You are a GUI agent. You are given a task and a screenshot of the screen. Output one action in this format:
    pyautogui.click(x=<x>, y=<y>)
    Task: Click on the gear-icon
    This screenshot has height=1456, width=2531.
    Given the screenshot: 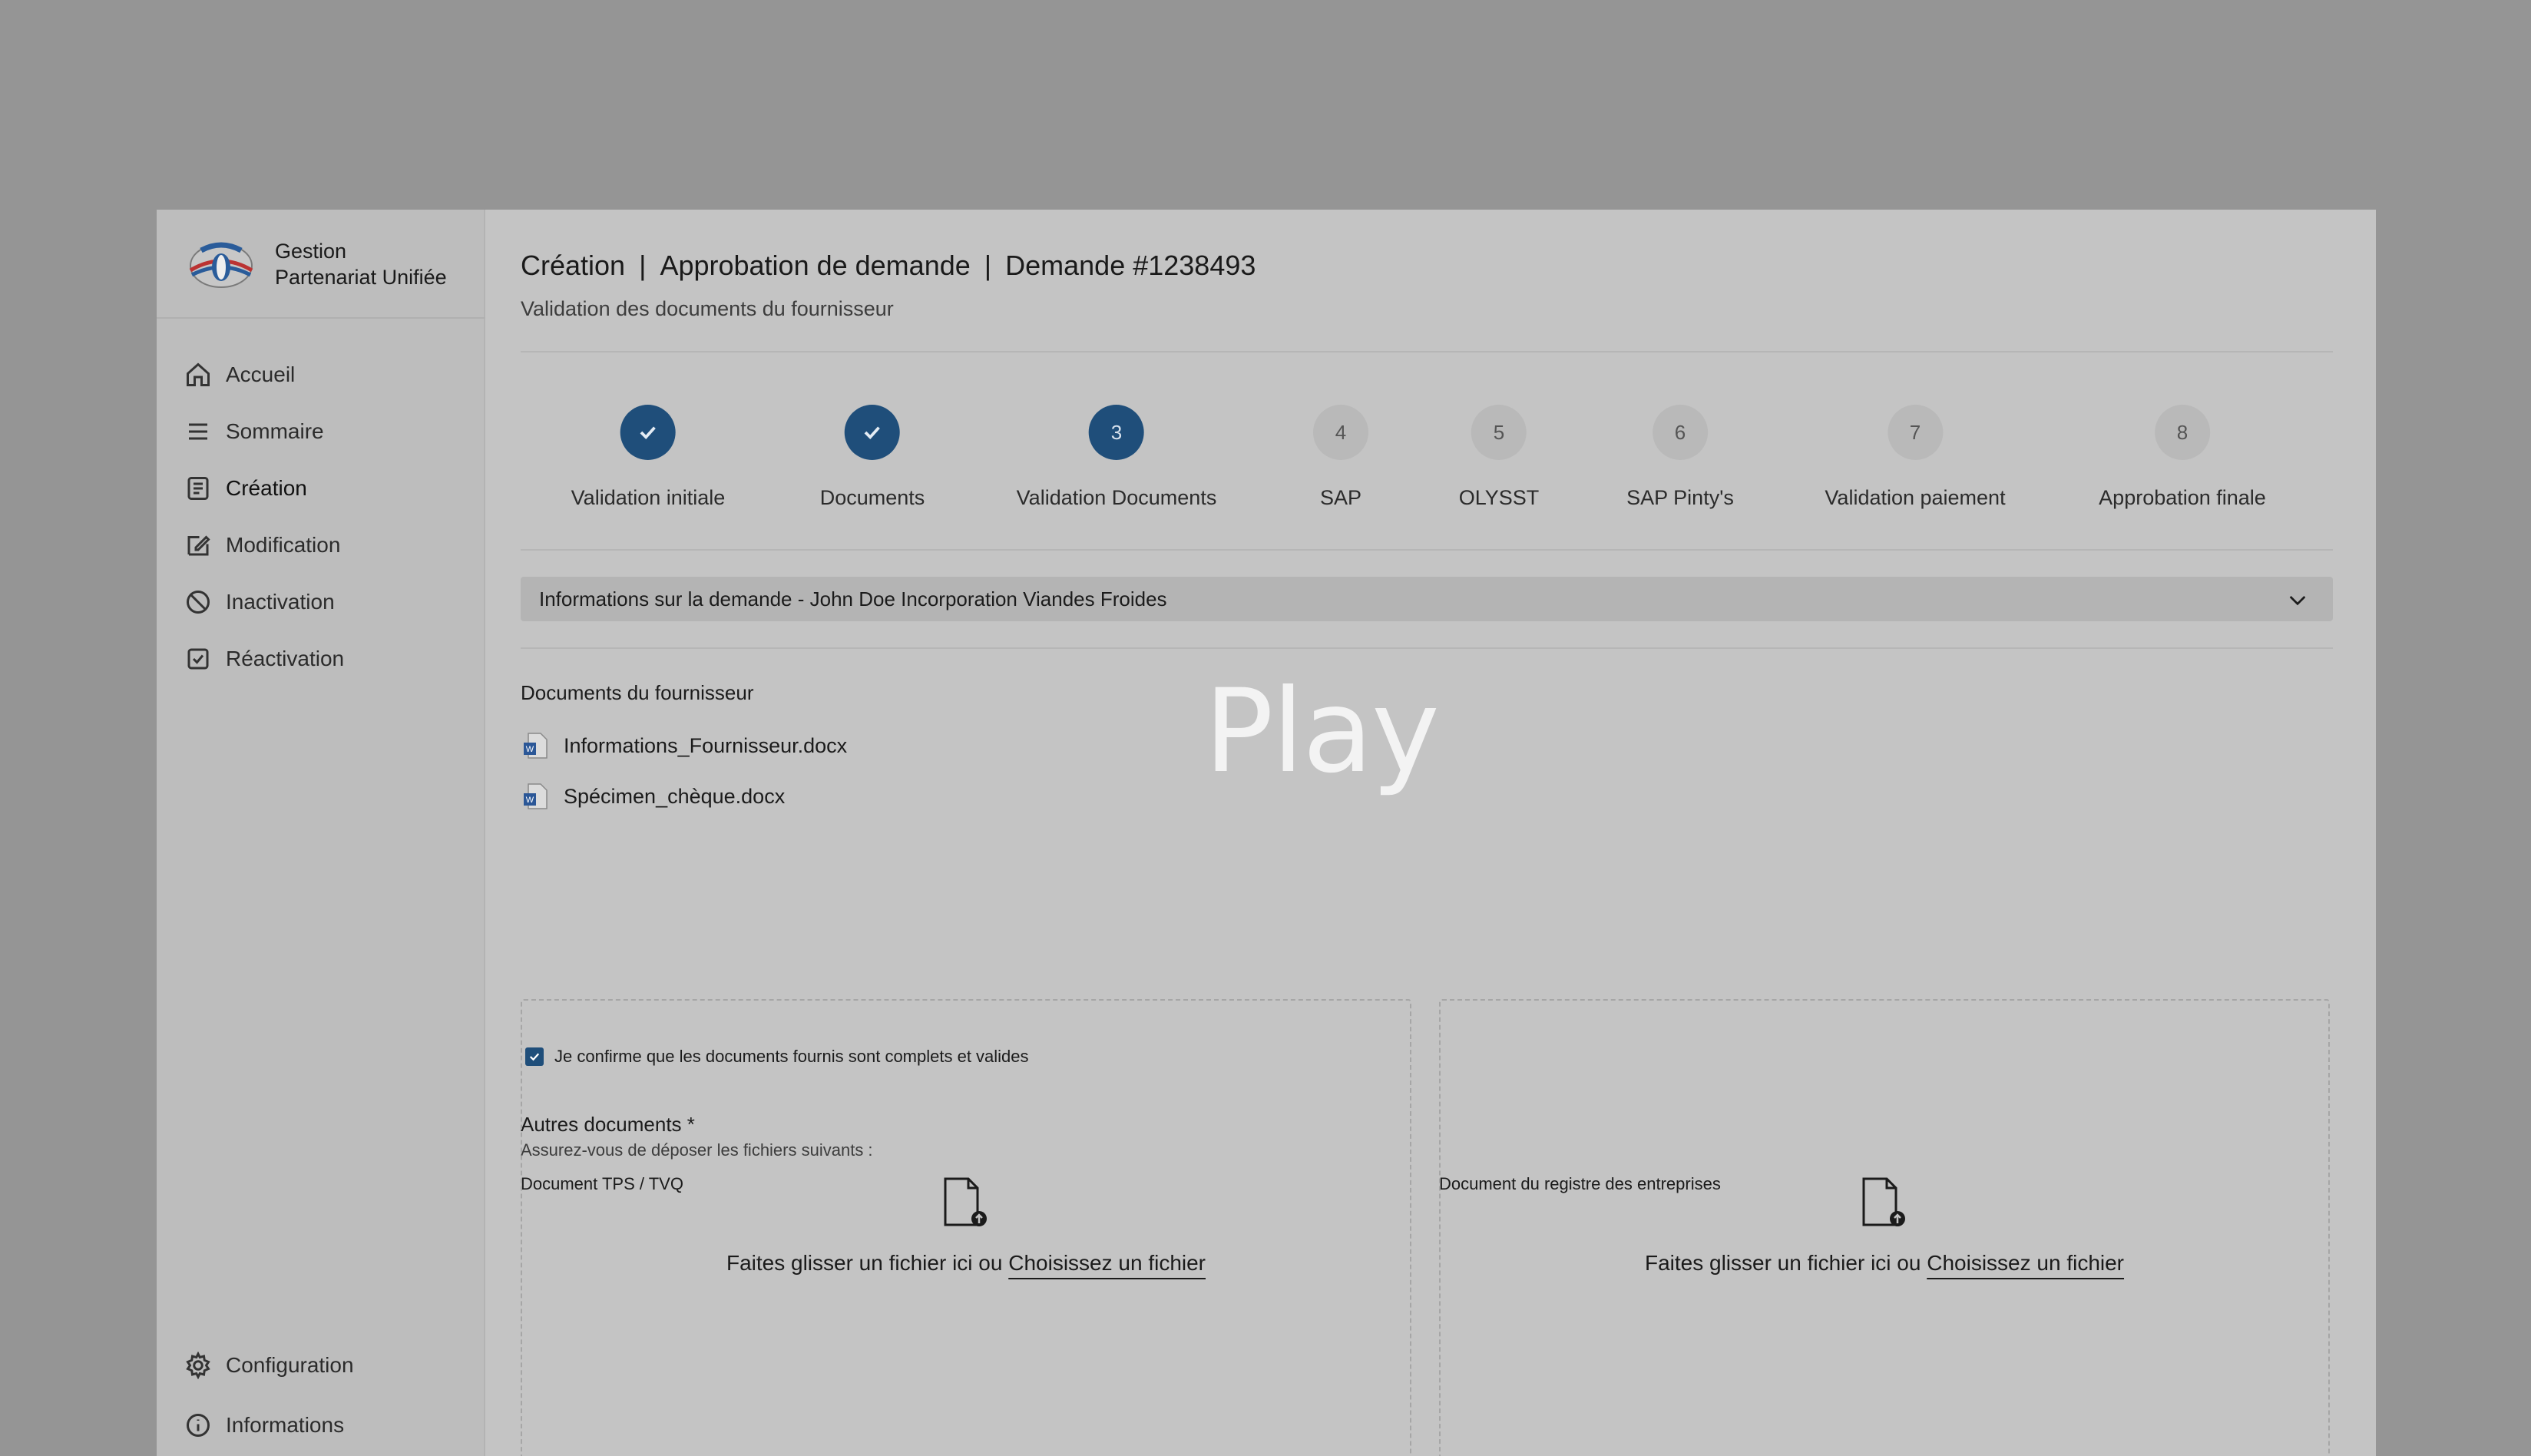 What is the action you would take?
    pyautogui.click(x=198, y=1365)
    